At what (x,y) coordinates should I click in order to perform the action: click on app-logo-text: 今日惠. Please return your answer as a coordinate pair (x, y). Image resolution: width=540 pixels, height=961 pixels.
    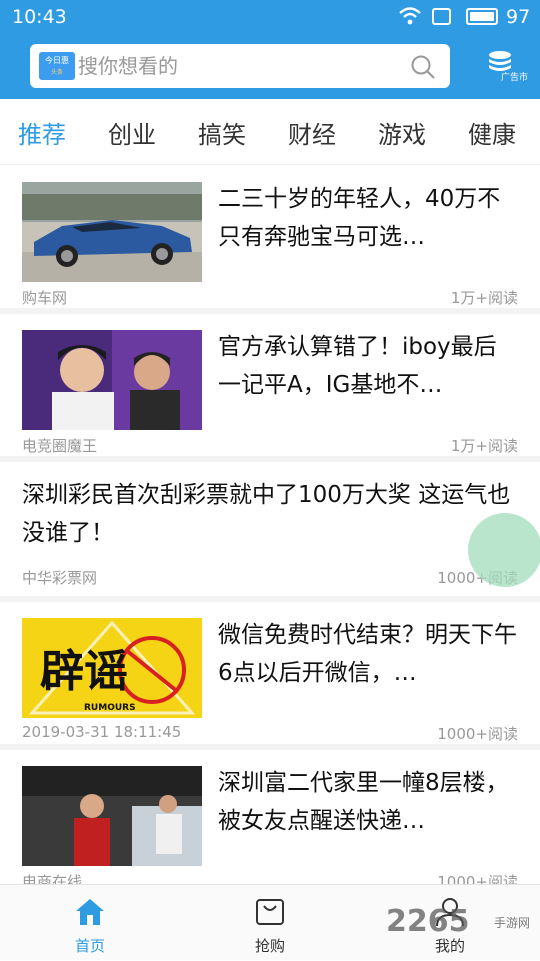
    Looking at the image, I should click on (57, 60).